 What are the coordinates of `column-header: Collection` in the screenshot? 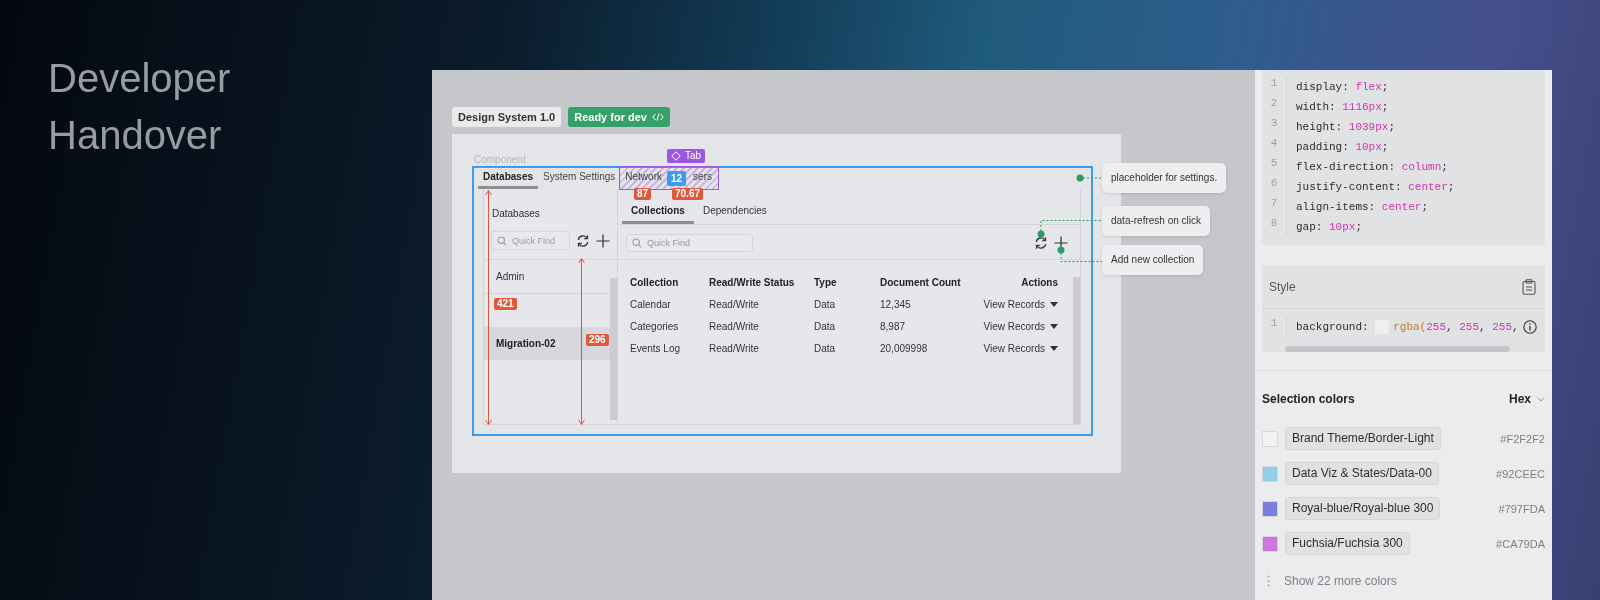 It's located at (655, 282).